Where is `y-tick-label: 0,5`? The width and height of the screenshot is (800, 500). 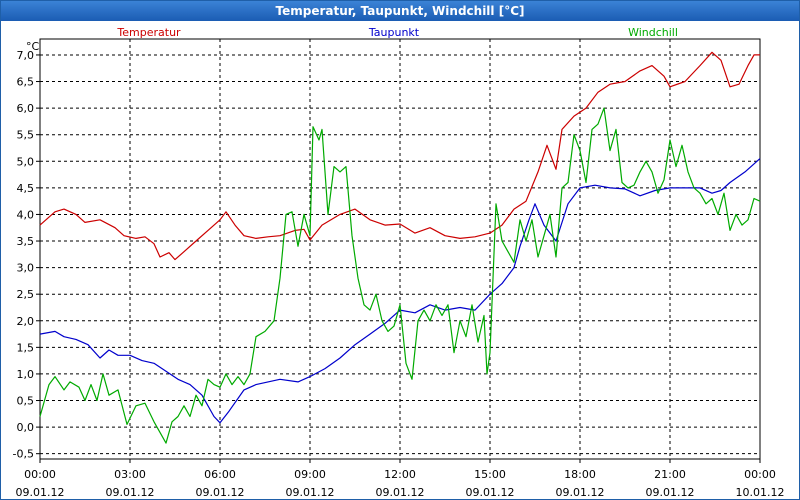
y-tick-label: 0,5 is located at coordinates (26, 401).